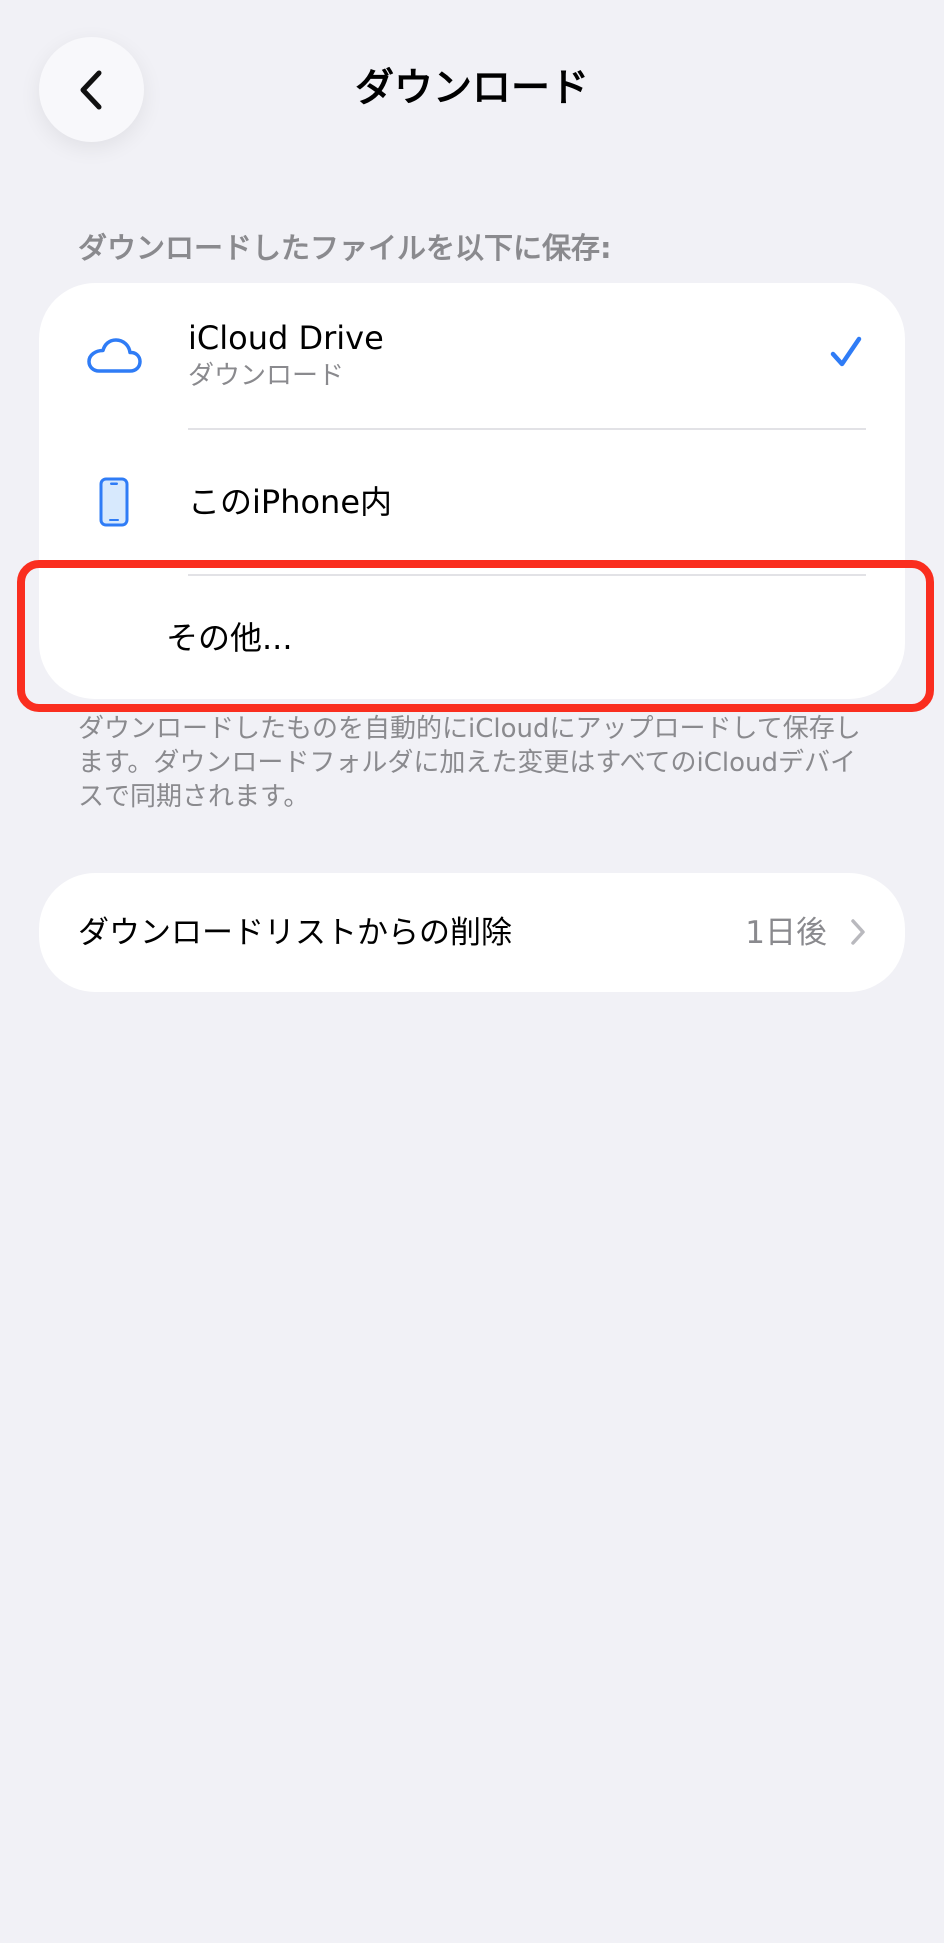 This screenshot has height=1943, width=944. What do you see at coordinates (114, 502) in the screenshot?
I see `iphone-icon` at bounding box center [114, 502].